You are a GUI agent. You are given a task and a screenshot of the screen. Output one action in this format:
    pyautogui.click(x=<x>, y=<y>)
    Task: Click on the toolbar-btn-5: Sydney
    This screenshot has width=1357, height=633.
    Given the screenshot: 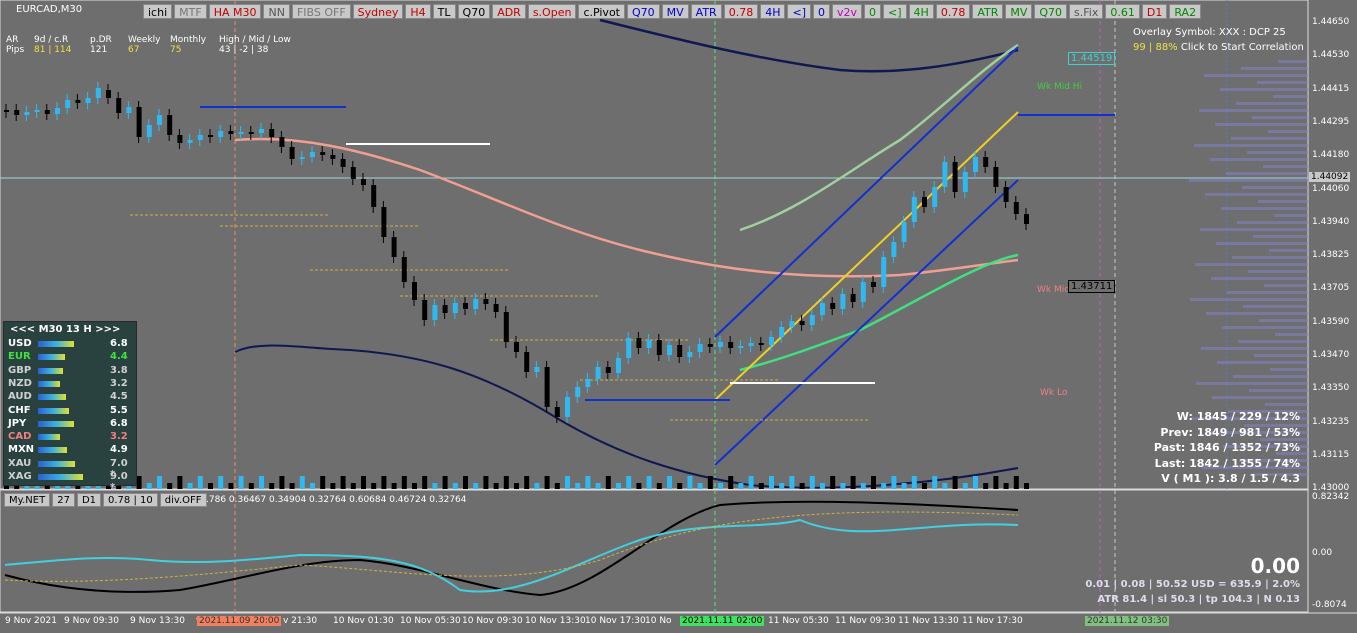 What is the action you would take?
    pyautogui.click(x=378, y=11)
    